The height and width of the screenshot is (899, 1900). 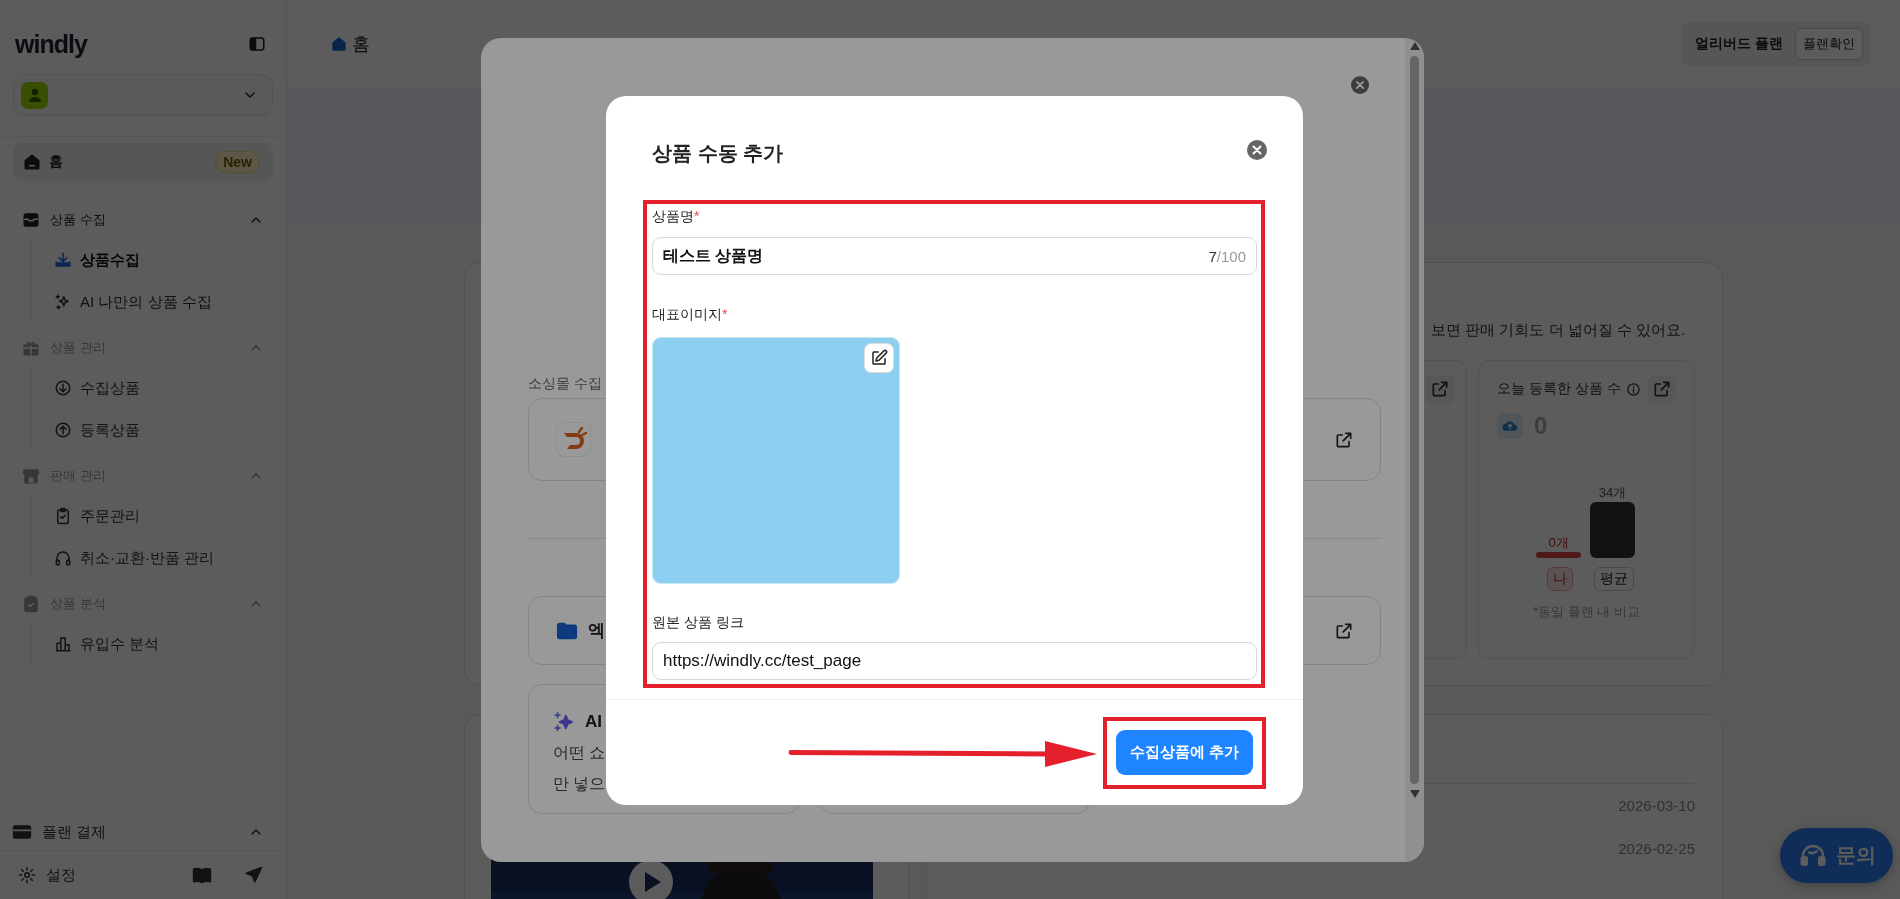 What do you see at coordinates (1184, 752) in the screenshot?
I see `add-to-collection-button: 수집상품에 추가` at bounding box center [1184, 752].